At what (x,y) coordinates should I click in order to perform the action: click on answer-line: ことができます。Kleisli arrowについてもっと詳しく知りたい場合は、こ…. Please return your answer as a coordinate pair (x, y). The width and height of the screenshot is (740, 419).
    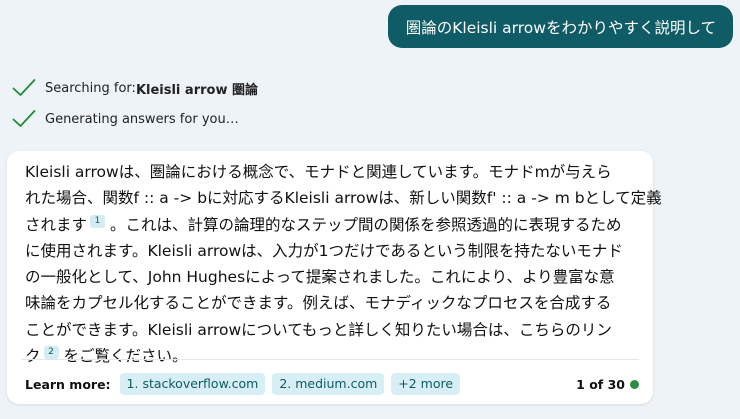
    Looking at the image, I should click on (318, 329).